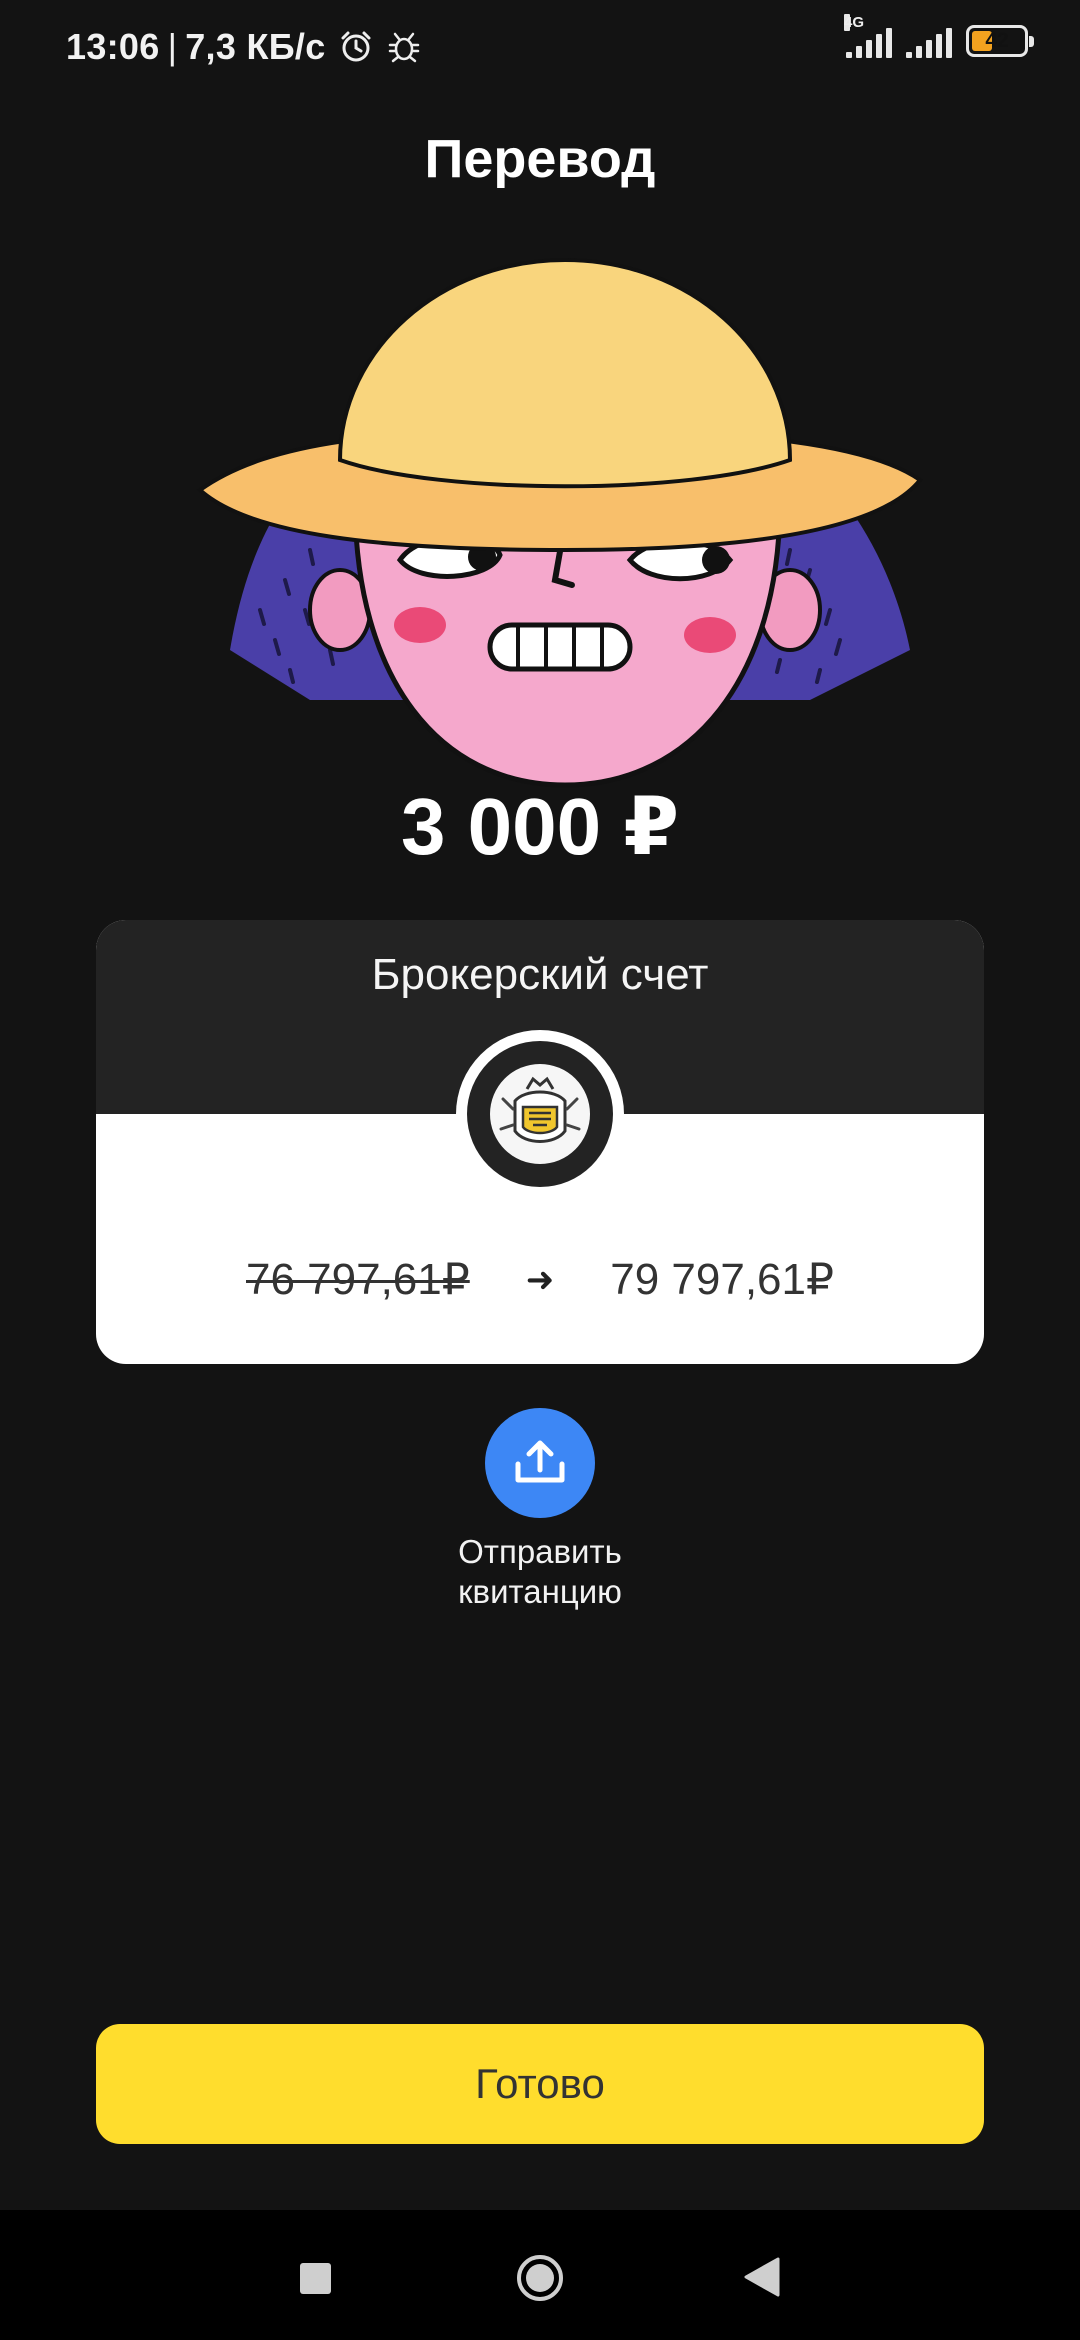 The height and width of the screenshot is (2340, 1080). I want to click on page-title: Перевод, so click(540, 159).